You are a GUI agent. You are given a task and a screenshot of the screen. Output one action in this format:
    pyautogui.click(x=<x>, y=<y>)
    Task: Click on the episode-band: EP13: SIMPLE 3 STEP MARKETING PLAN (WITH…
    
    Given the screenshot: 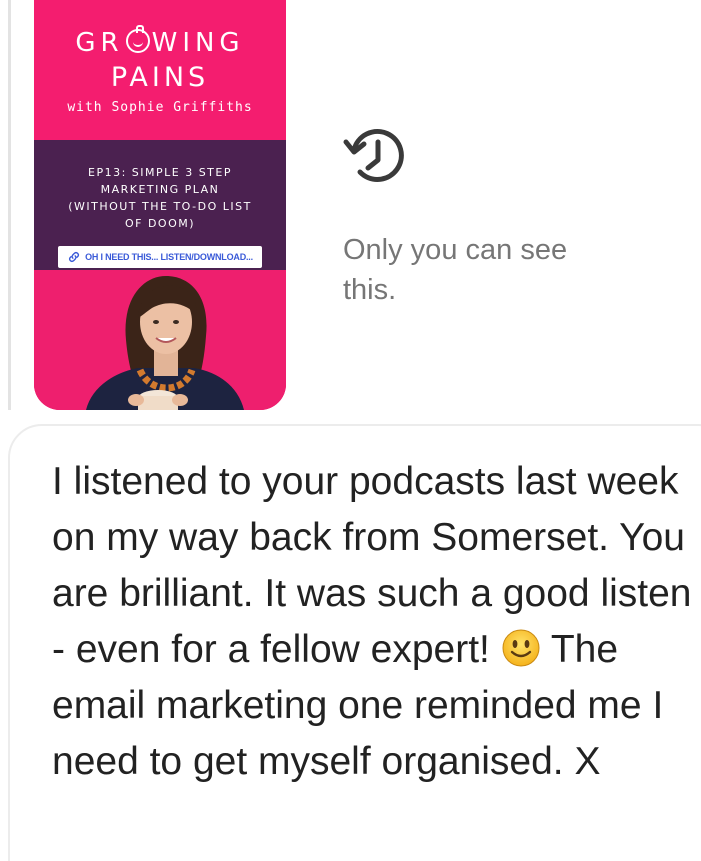 What is the action you would take?
    pyautogui.click(x=160, y=205)
    